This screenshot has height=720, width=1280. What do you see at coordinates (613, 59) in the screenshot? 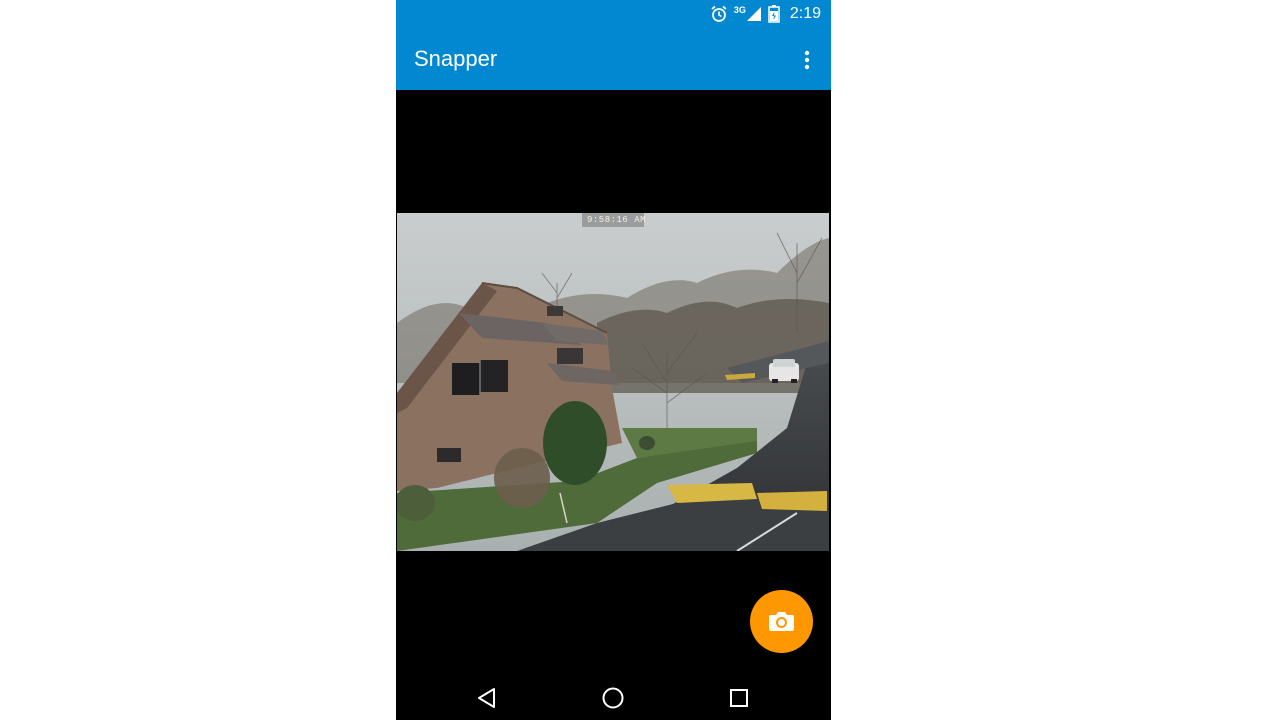
I see `app-bar: Snapper` at bounding box center [613, 59].